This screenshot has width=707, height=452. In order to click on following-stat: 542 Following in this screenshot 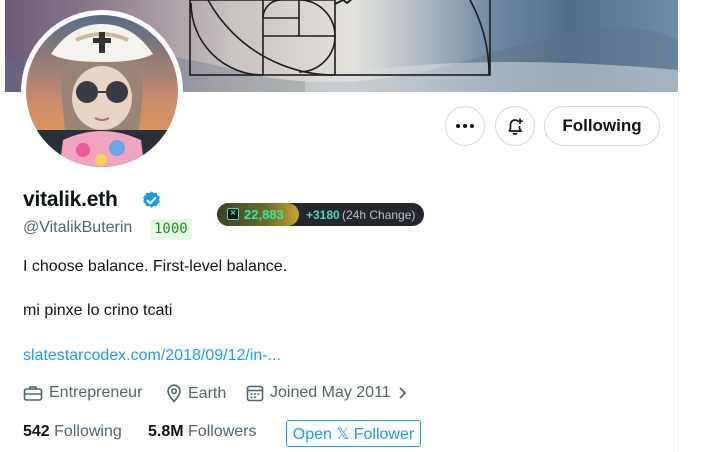, I will do `click(72, 432)`.